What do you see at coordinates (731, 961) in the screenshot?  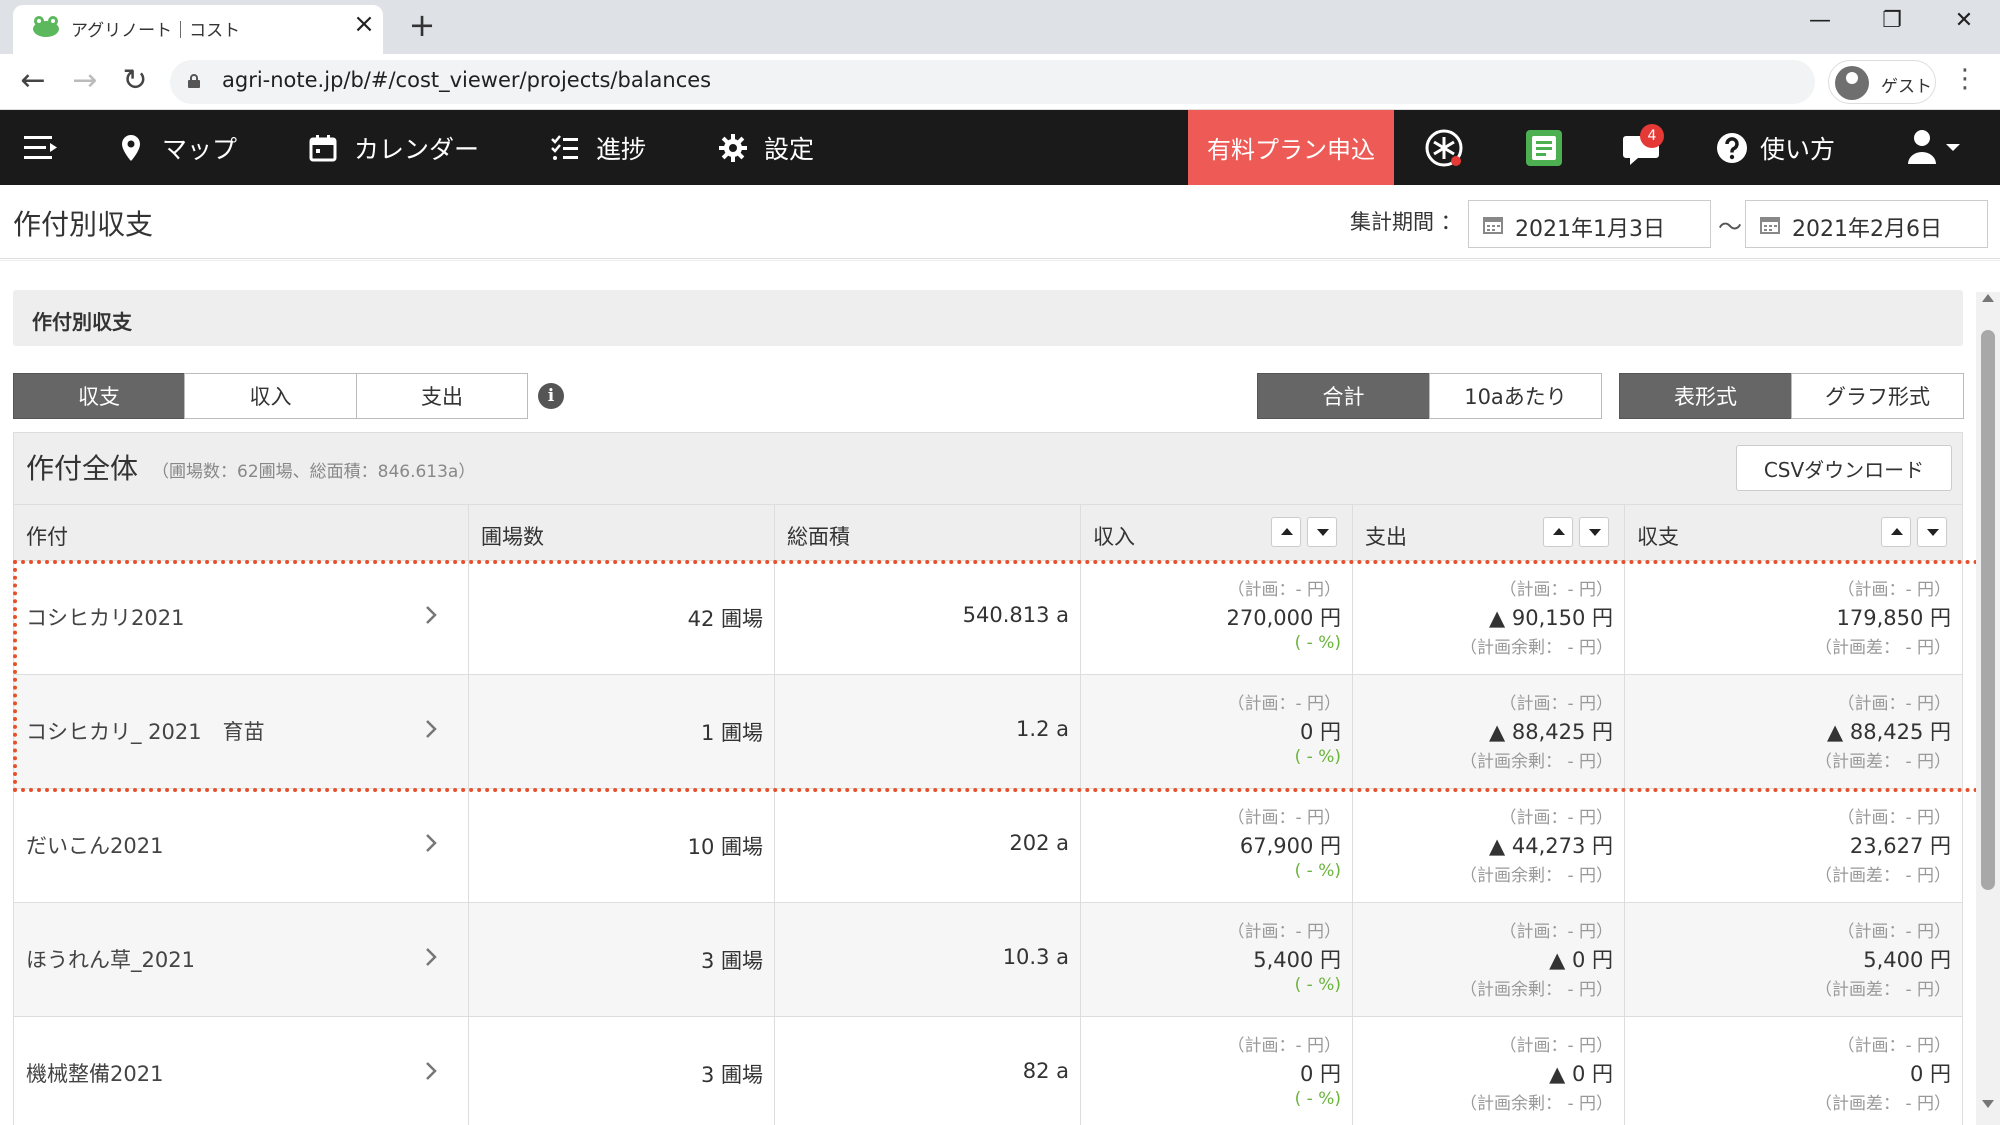 I see `field-count: 3 圃場` at bounding box center [731, 961].